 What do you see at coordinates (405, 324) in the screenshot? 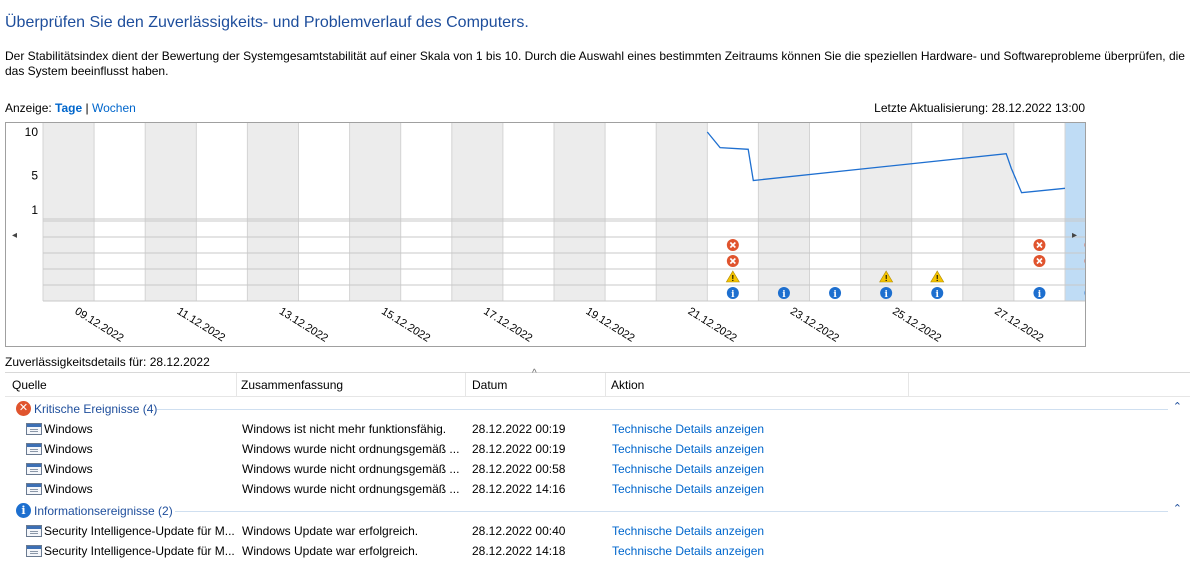
I see `date-tick-label: 15.12.2022` at bounding box center [405, 324].